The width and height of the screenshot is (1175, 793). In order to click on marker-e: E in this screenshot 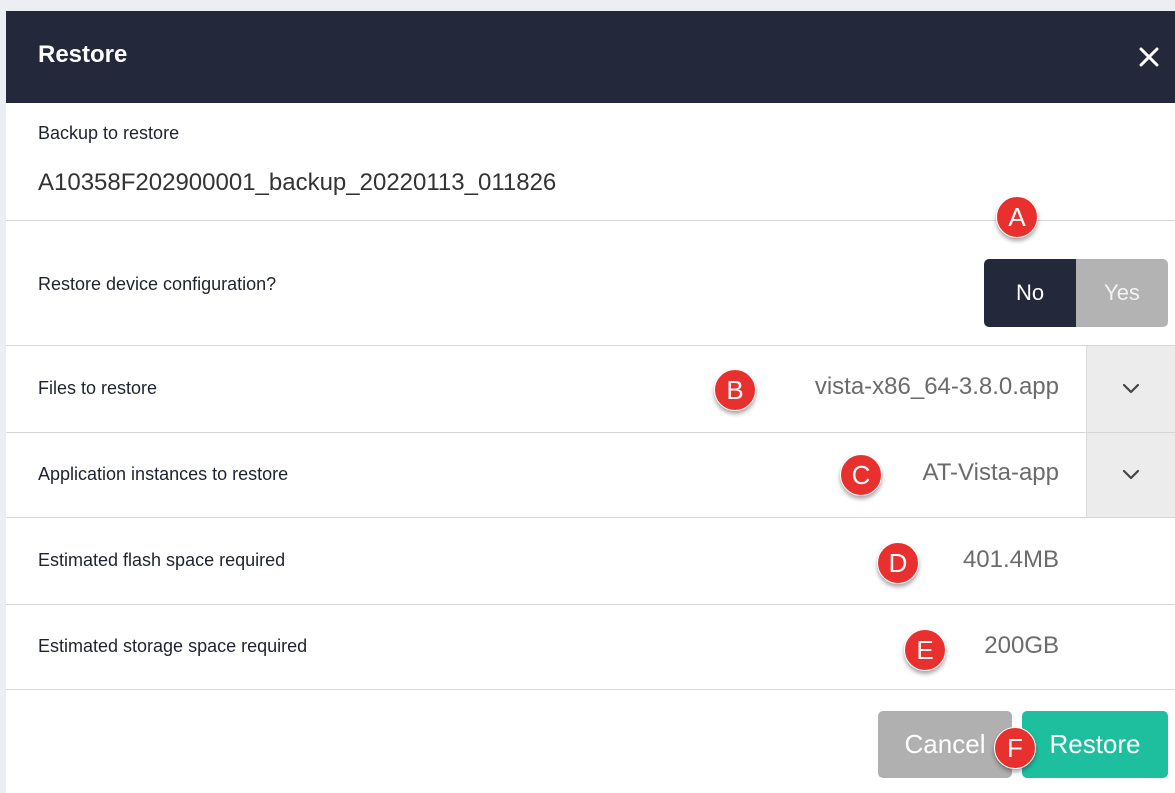, I will do `click(925, 650)`.